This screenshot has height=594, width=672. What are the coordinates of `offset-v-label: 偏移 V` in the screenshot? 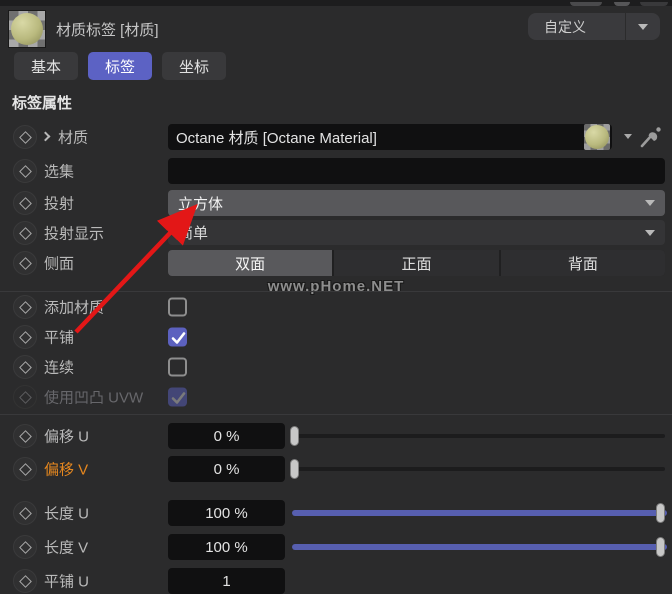 It's located at (66, 470).